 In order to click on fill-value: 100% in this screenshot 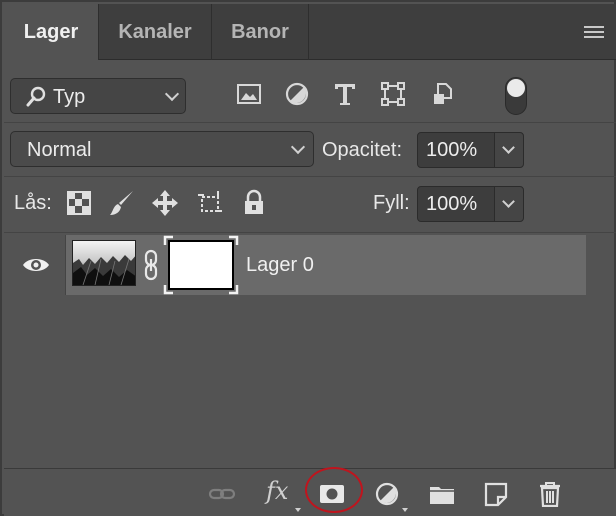, I will do `click(452, 204)`.